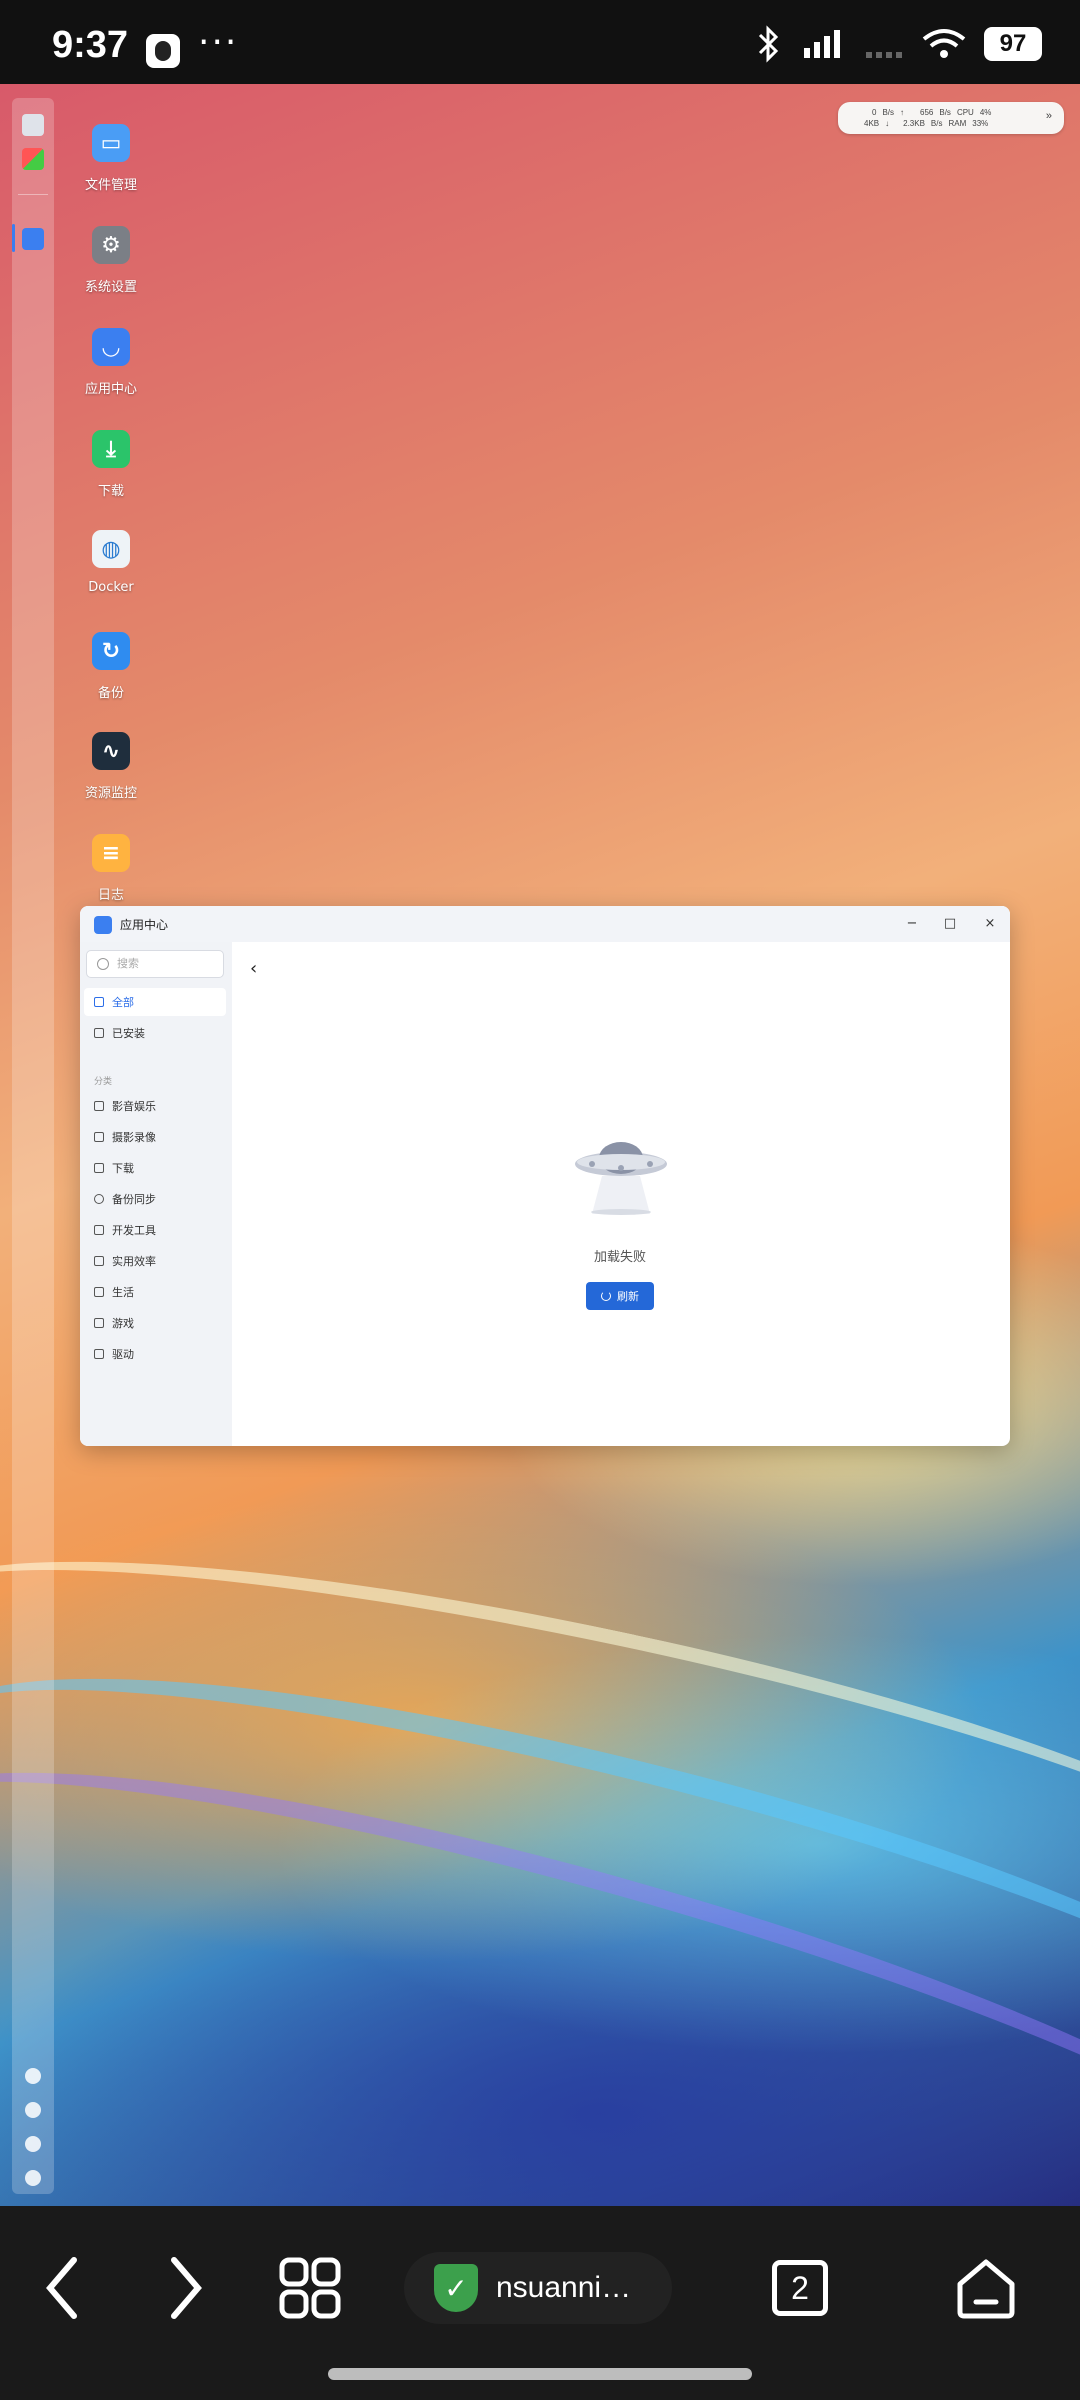 The image size is (1080, 2400). I want to click on status-bar: 9:37 ··· 97, so click(540, 42).